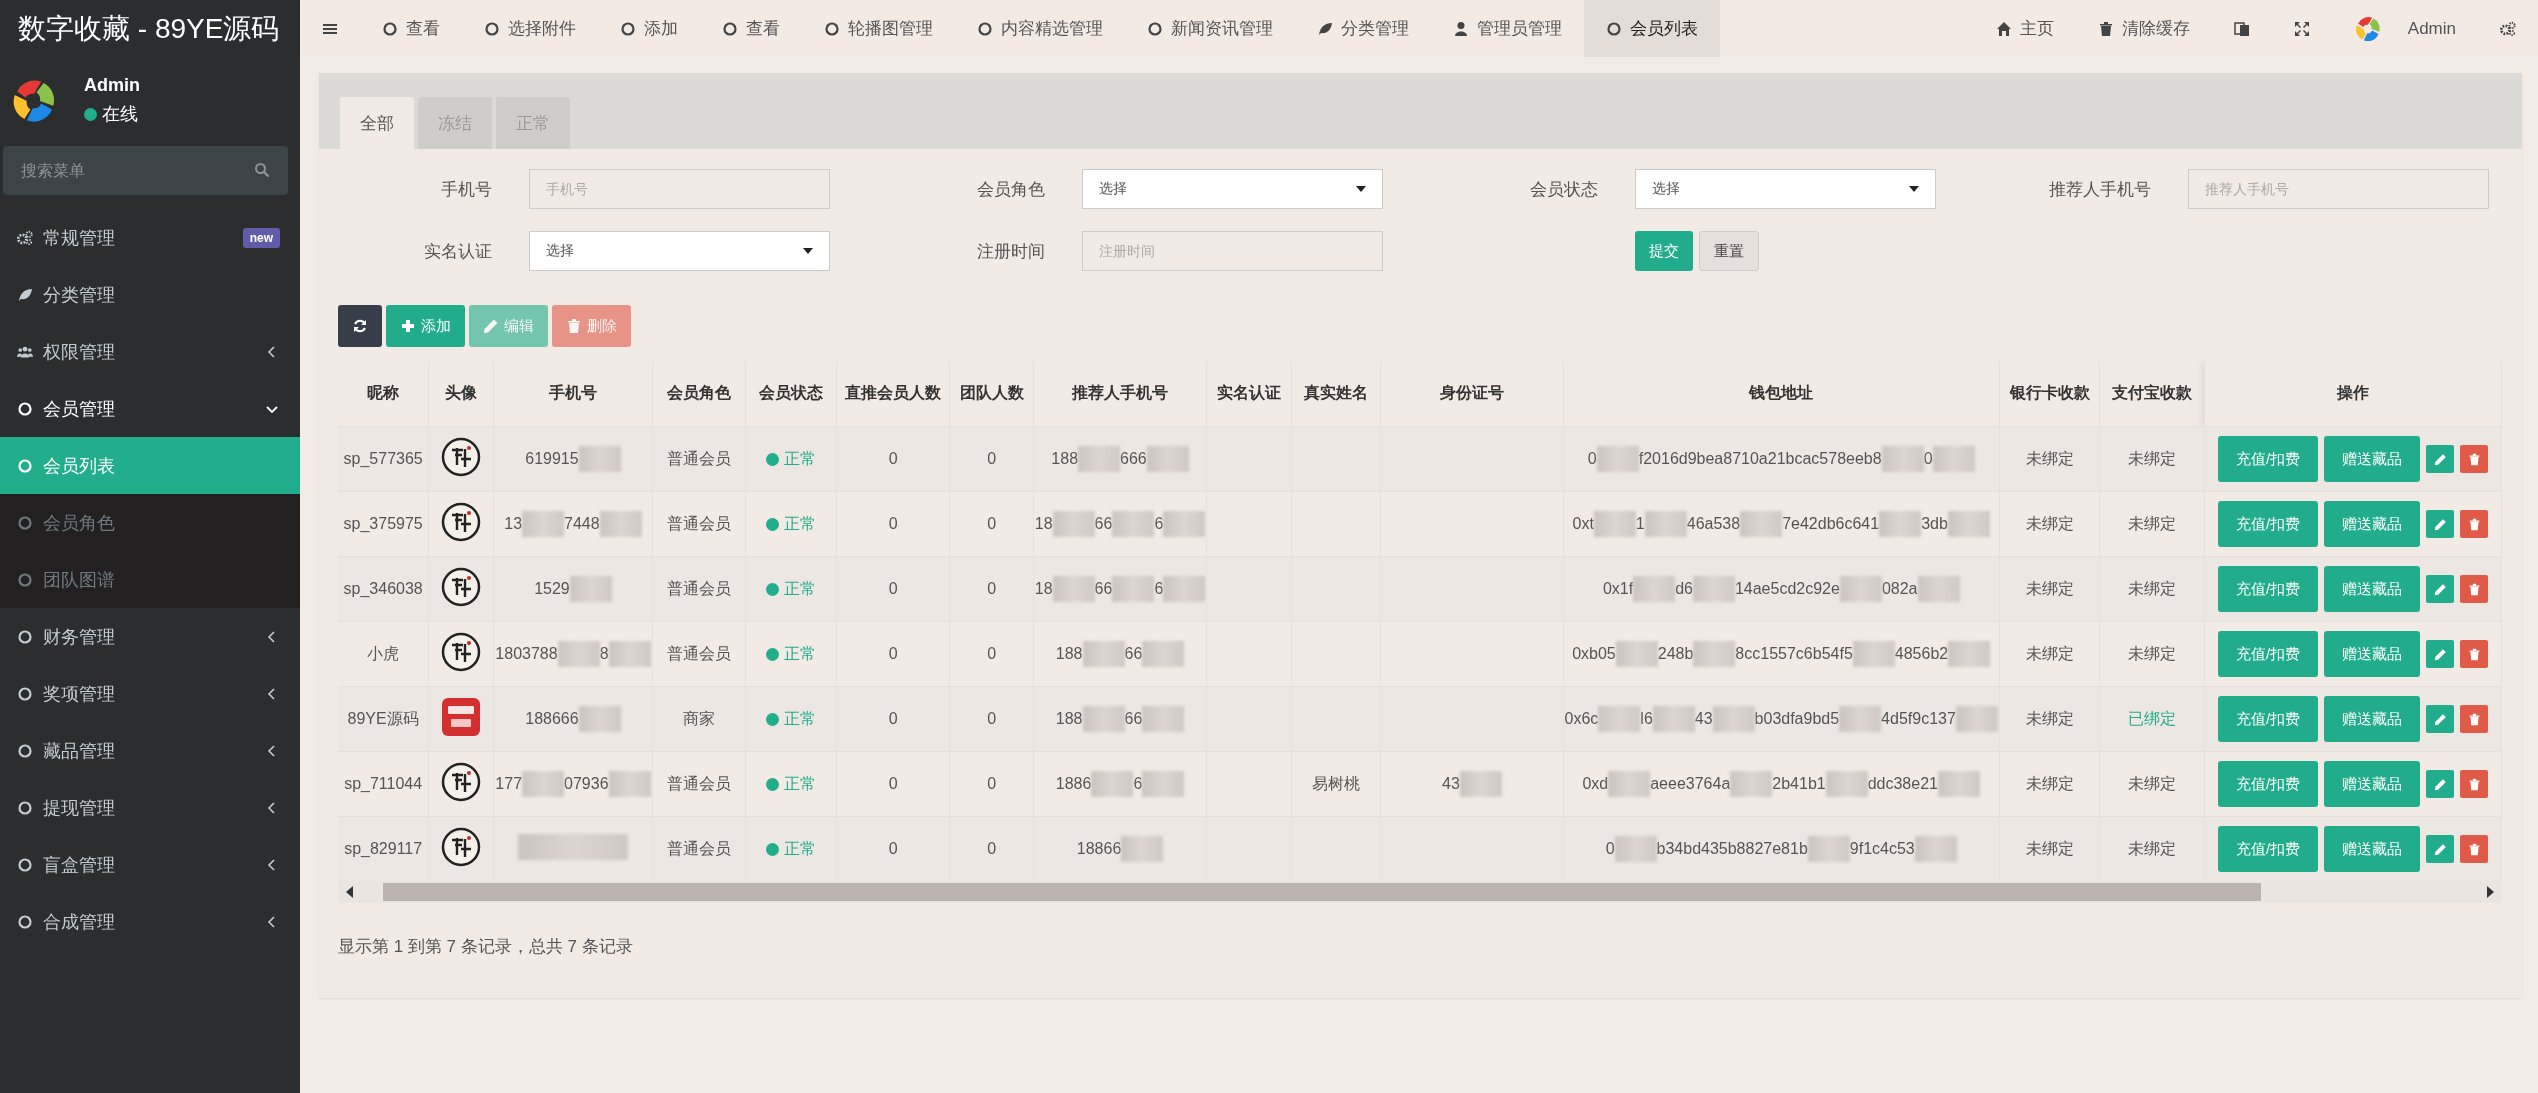 The width and height of the screenshot is (2538, 1093). Describe the element at coordinates (1729, 251) in the screenshot. I see `reset-button: 重置` at that location.